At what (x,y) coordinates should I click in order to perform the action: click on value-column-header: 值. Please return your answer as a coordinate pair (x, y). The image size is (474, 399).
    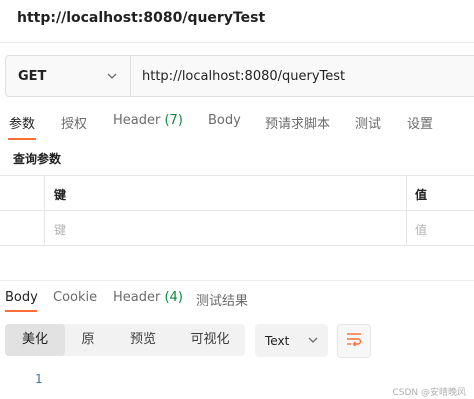
    Looking at the image, I should click on (421, 195).